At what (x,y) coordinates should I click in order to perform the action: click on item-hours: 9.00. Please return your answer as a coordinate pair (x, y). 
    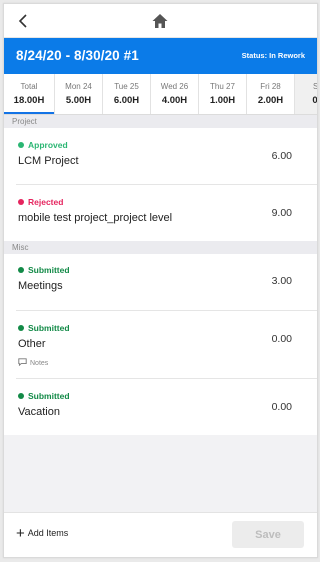
    Looking at the image, I should click on (281, 213).